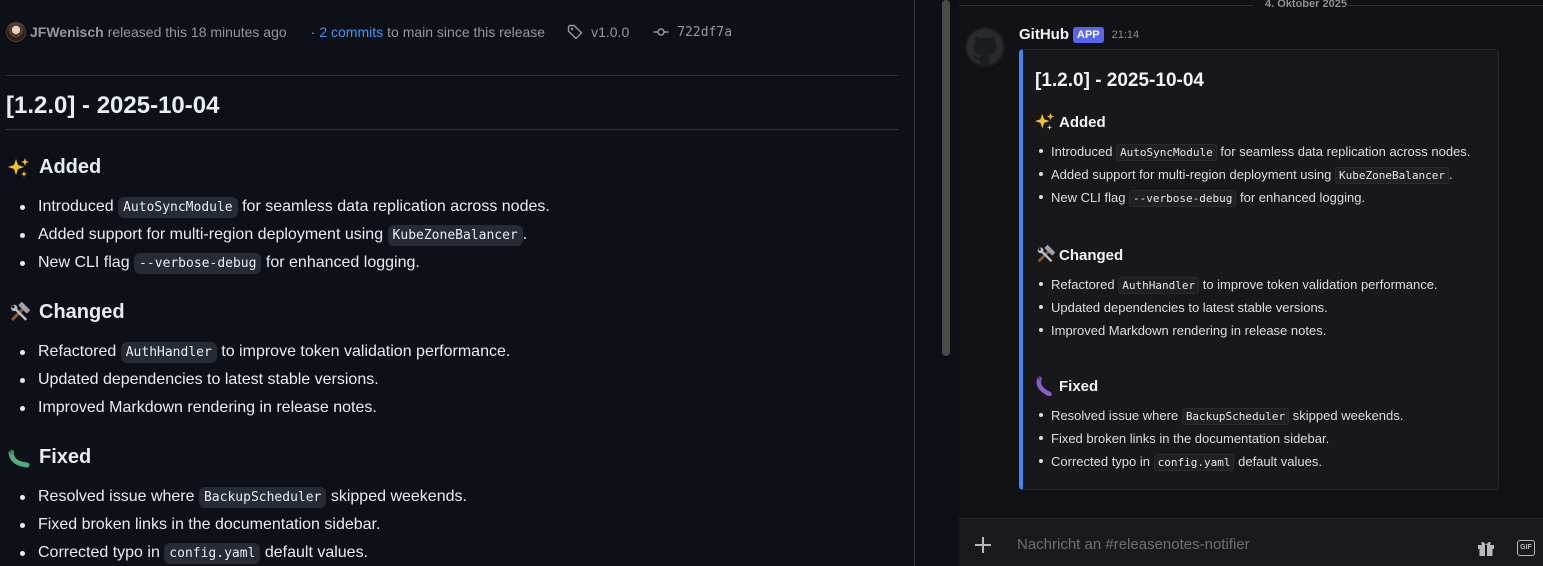 Image resolution: width=1543 pixels, height=566 pixels. I want to click on github-logo-icon, so click(985, 47).